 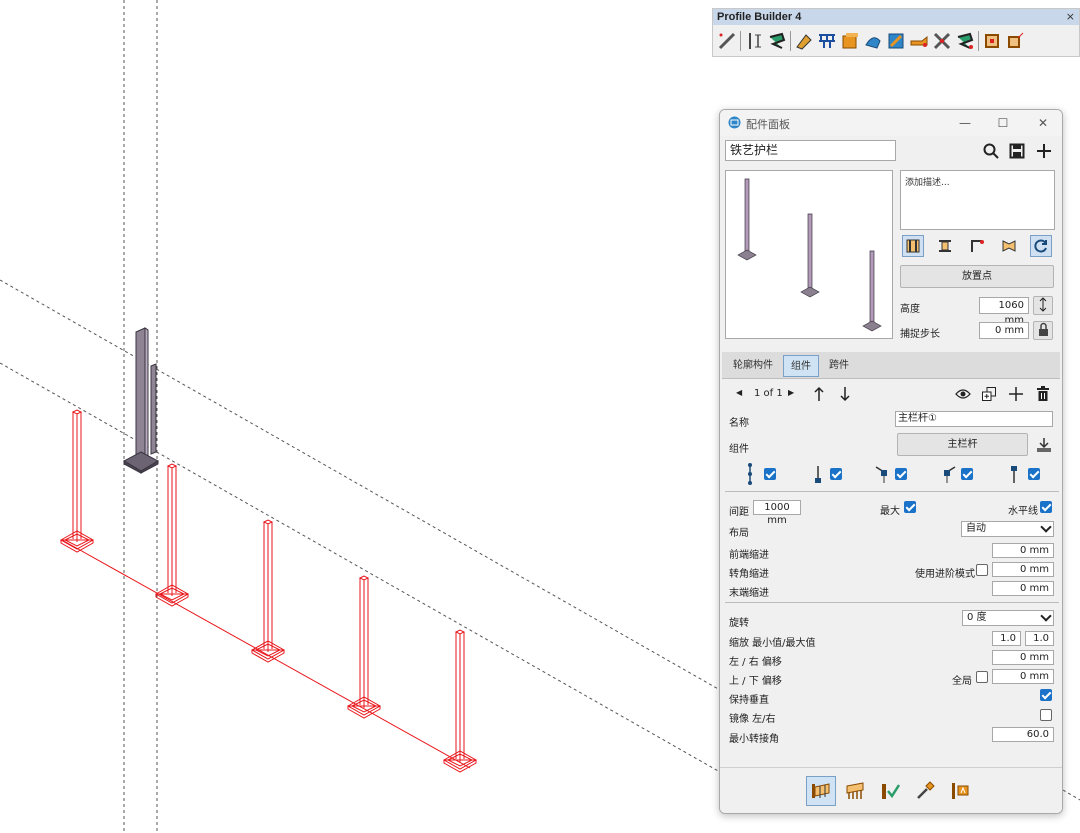 I want to click on align-flip-icon, so click(x=1009, y=246).